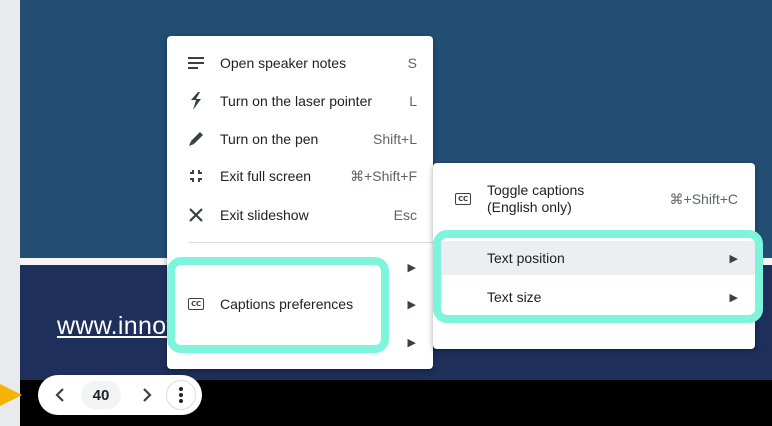 The image size is (772, 426). I want to click on menu-item-laser-pointer: Turn on the laser pointer L, so click(300, 101).